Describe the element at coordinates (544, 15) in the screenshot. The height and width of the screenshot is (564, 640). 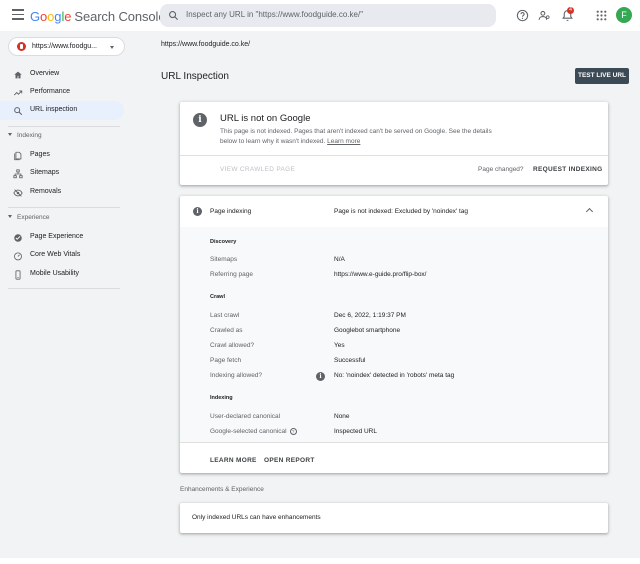
I see `manage-users-icon` at that location.